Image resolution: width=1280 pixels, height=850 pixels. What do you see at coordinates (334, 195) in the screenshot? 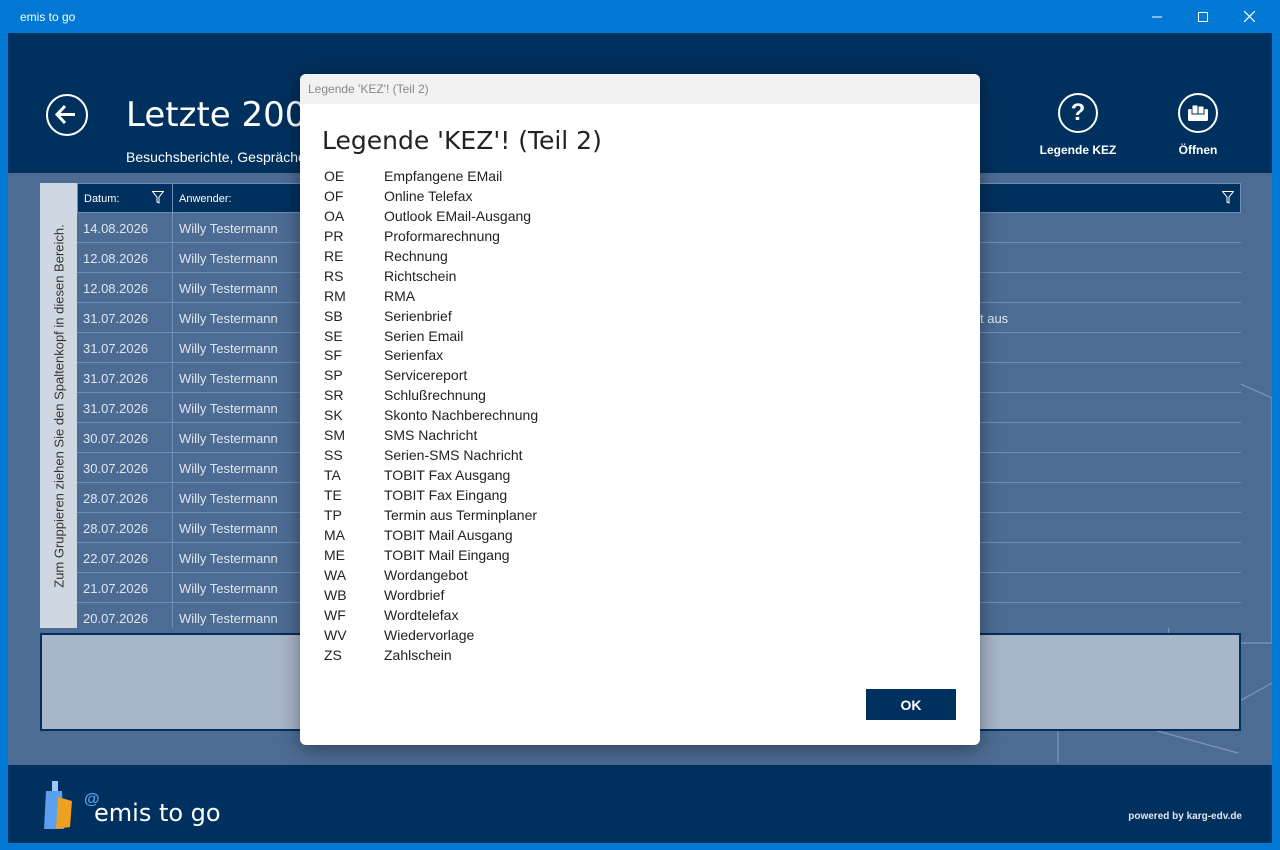
I see `legend-code: OF` at bounding box center [334, 195].